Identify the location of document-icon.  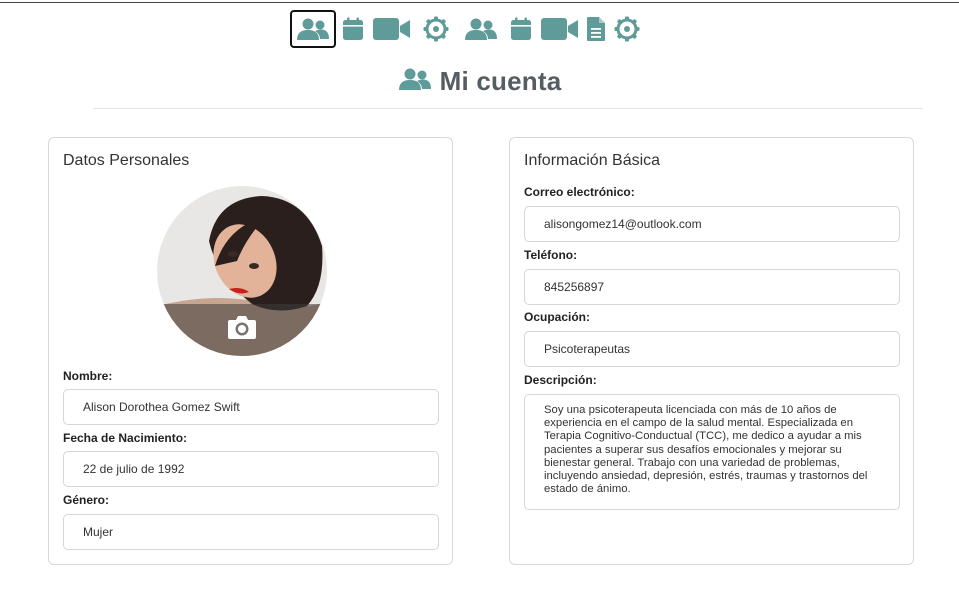
(596, 29).